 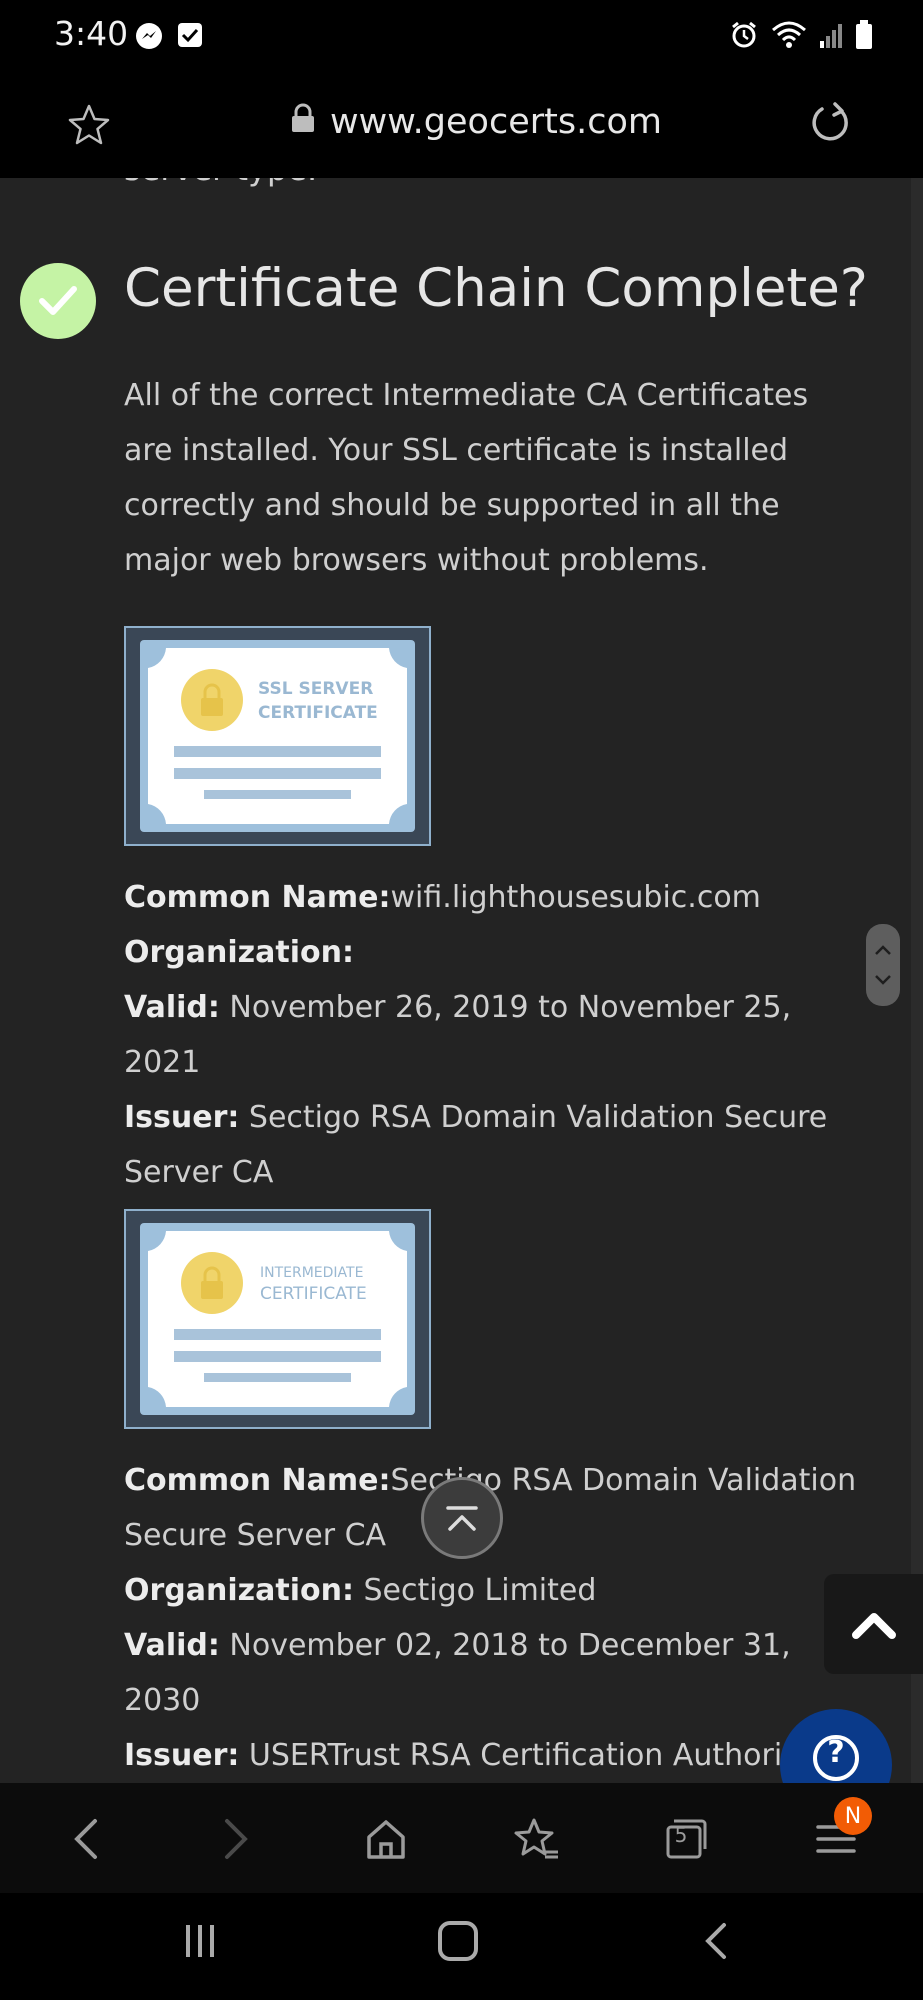 What do you see at coordinates (277, 736) in the screenshot?
I see `ssl-certificate-image: SSL SERVER CERTIFICATE` at bounding box center [277, 736].